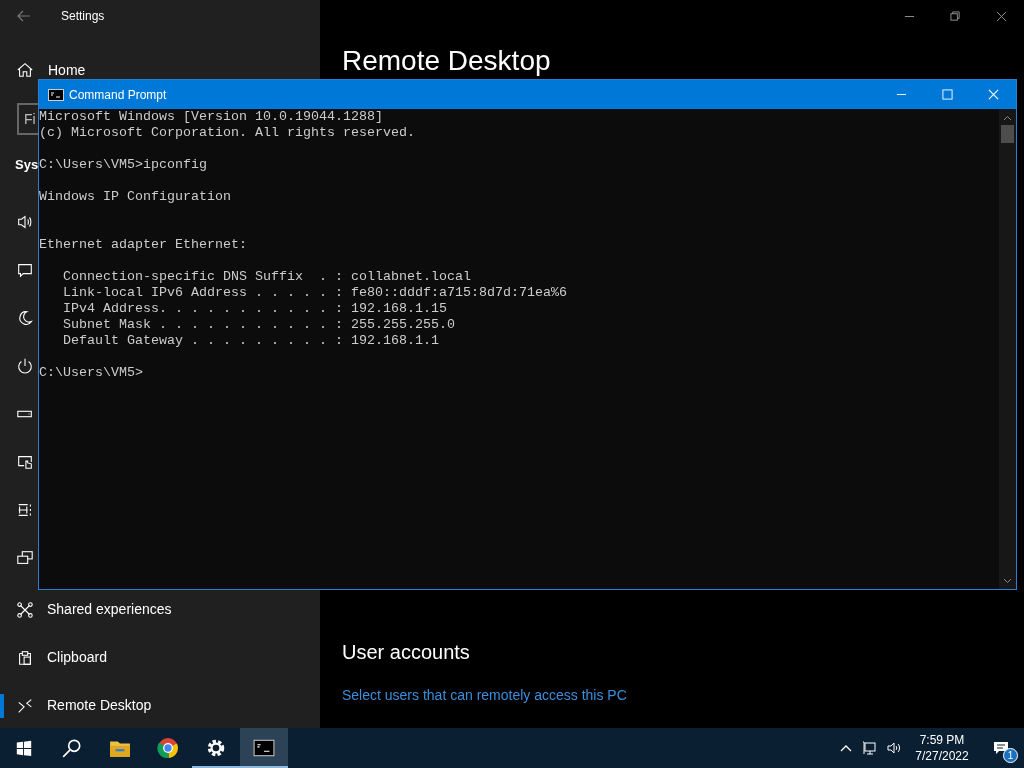 The height and width of the screenshot is (768, 1024). I want to click on page-title: Remote Desktop, so click(446, 61).